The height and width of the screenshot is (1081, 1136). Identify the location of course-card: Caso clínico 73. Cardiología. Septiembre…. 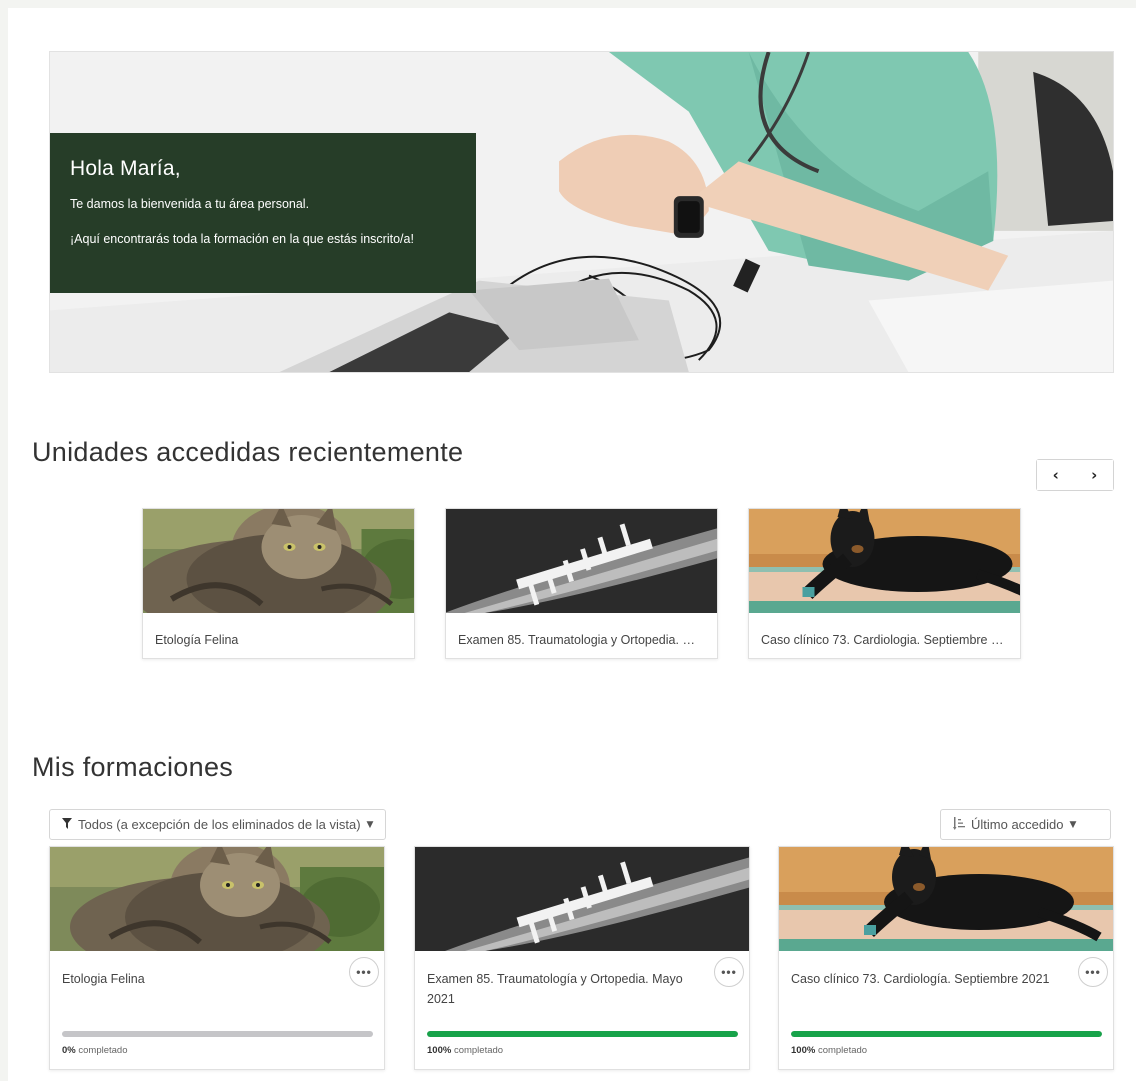
(946, 958).